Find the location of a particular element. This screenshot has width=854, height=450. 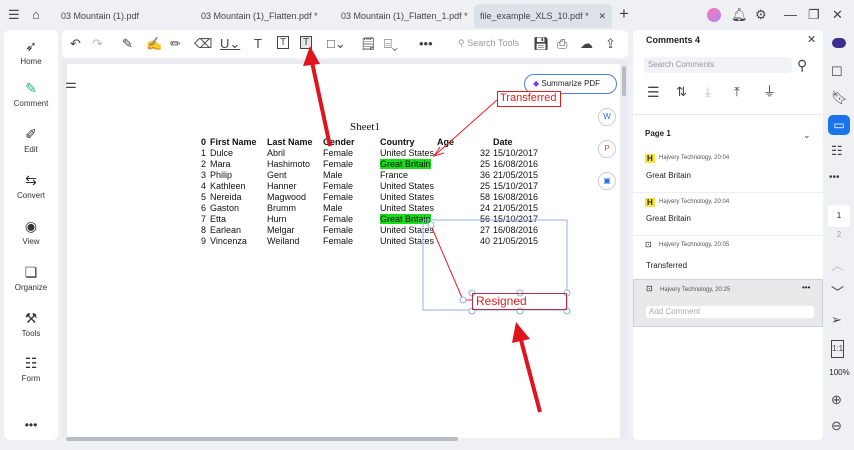

comment-item: ⊡ Hajvery Technology, 20:05 Transferred is located at coordinates (728, 260).